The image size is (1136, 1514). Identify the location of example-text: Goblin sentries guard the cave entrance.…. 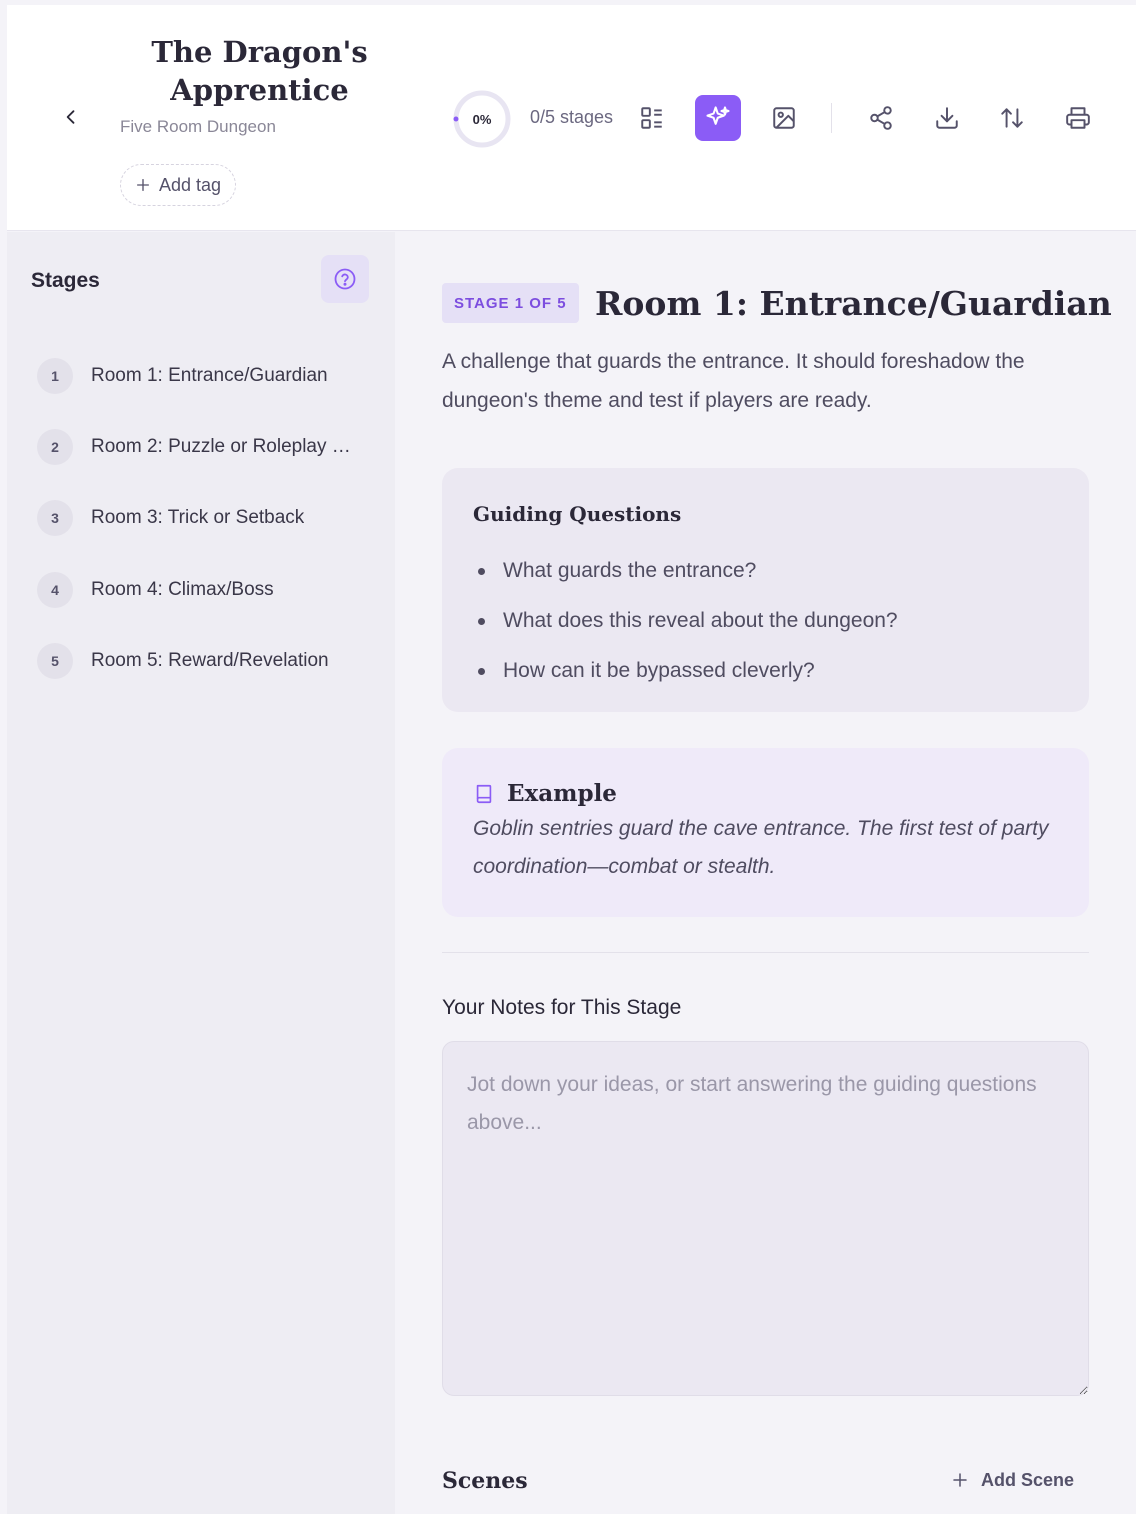
(761, 847).